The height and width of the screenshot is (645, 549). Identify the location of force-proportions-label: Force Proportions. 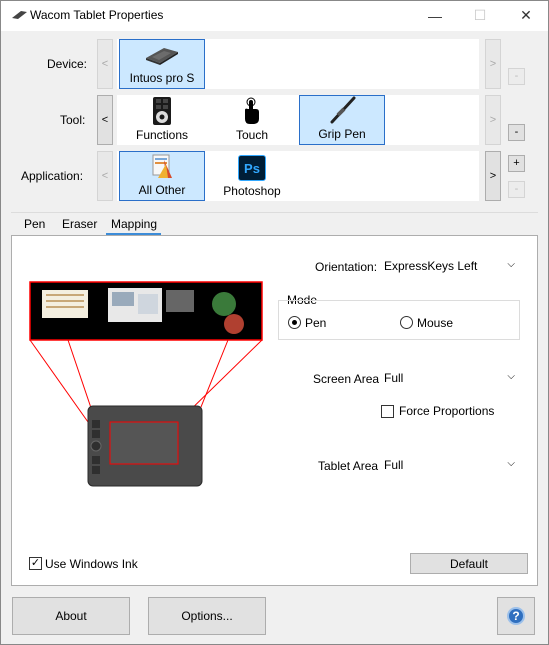
(446, 411).